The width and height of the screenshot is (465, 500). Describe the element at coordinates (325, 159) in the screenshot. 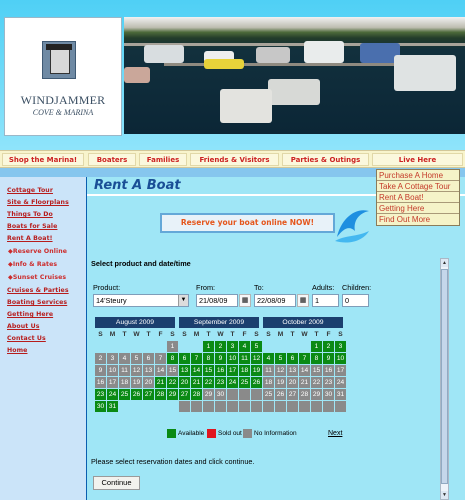

I see `nav-parties-outings: Parties & Outings` at that location.